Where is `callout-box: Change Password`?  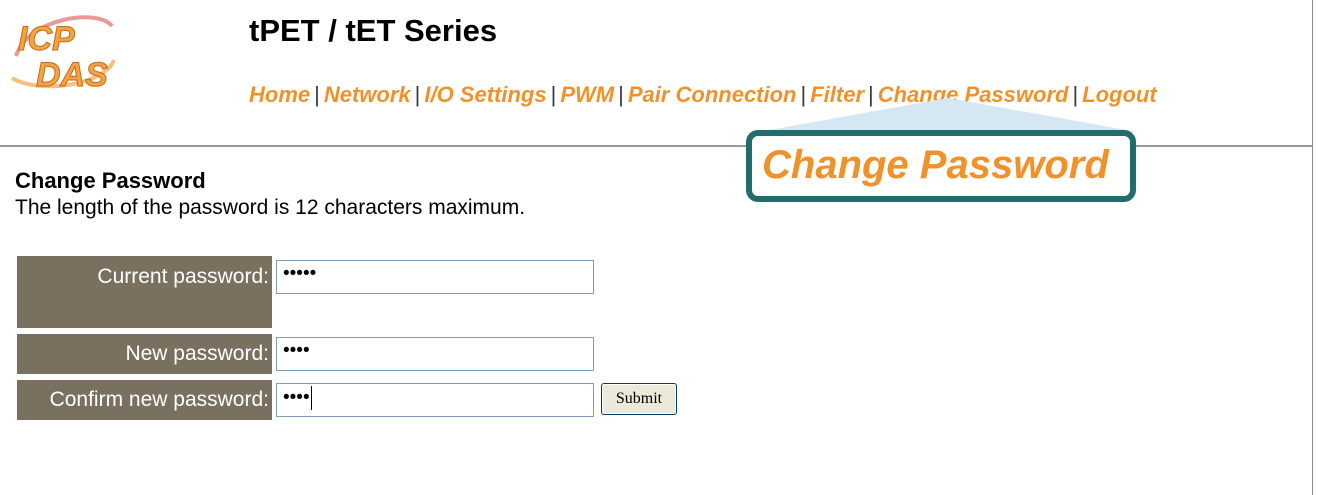 callout-box: Change Password is located at coordinates (941, 166).